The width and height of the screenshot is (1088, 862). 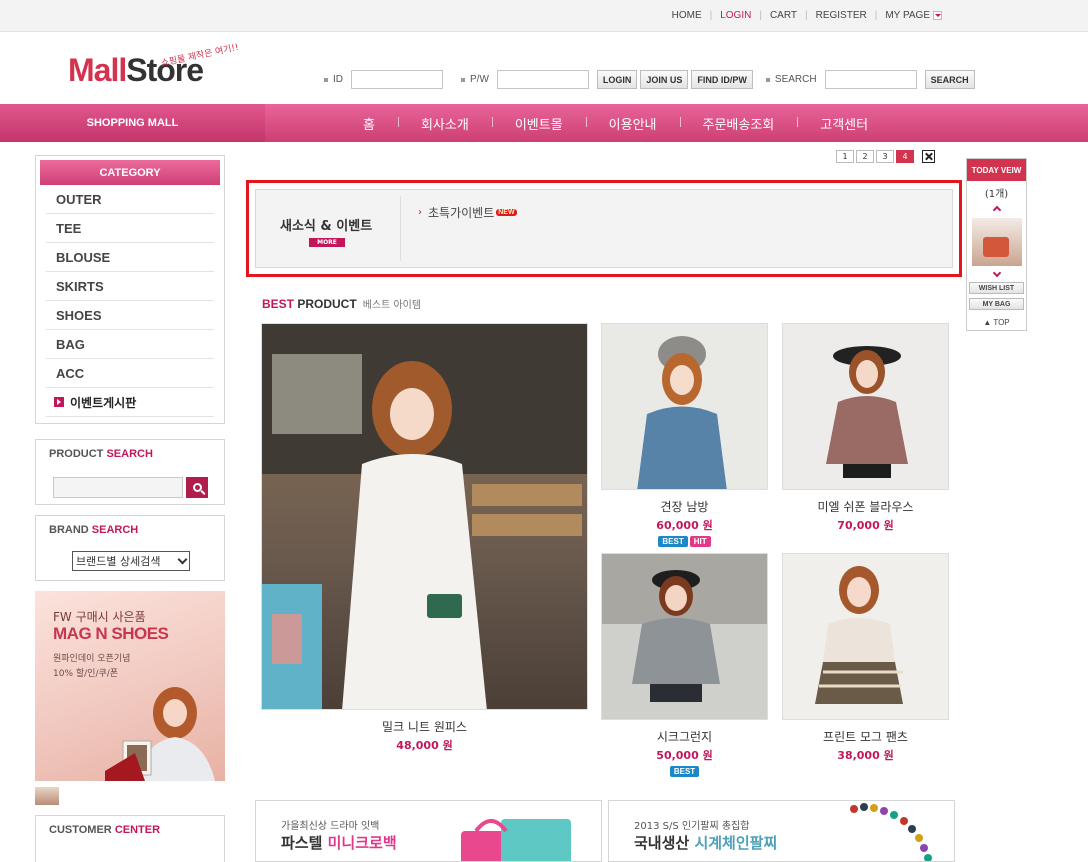 I want to click on product-card: 견장 남방 60,000 원 BEST HIT, so click(x=684, y=435).